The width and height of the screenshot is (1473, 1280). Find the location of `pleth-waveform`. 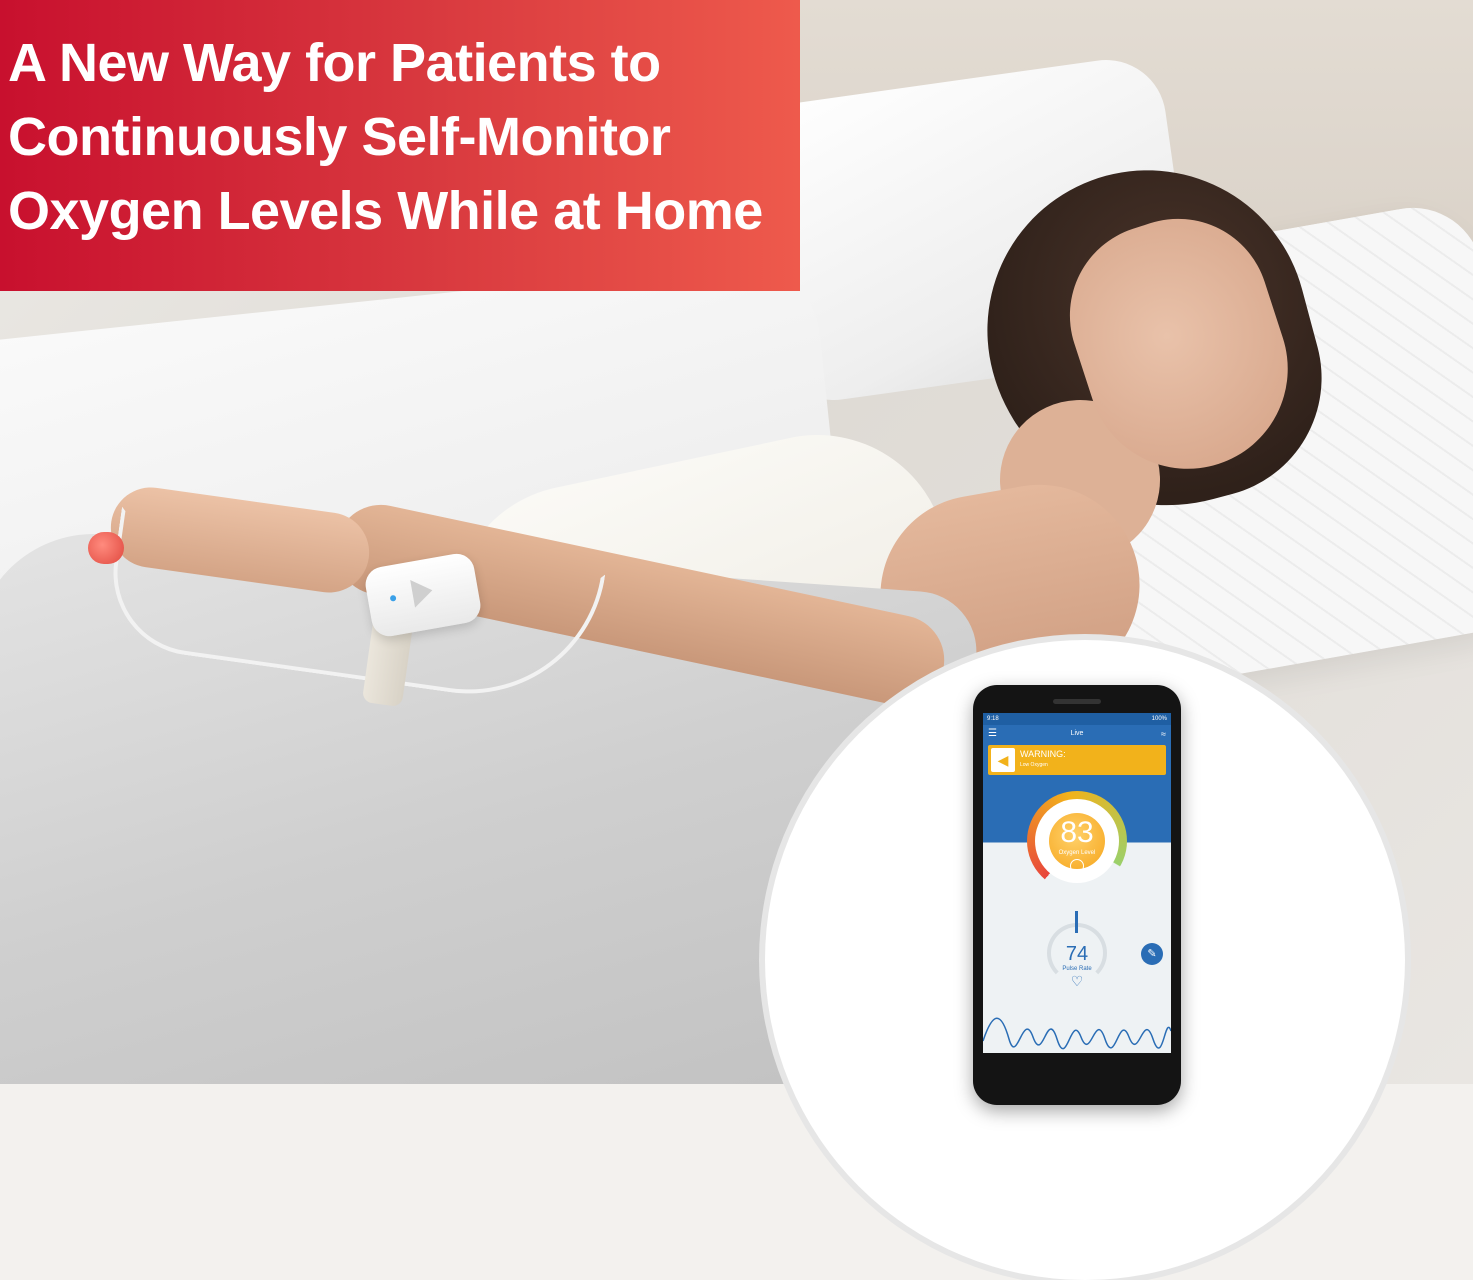

pleth-waveform is located at coordinates (1077, 1033).